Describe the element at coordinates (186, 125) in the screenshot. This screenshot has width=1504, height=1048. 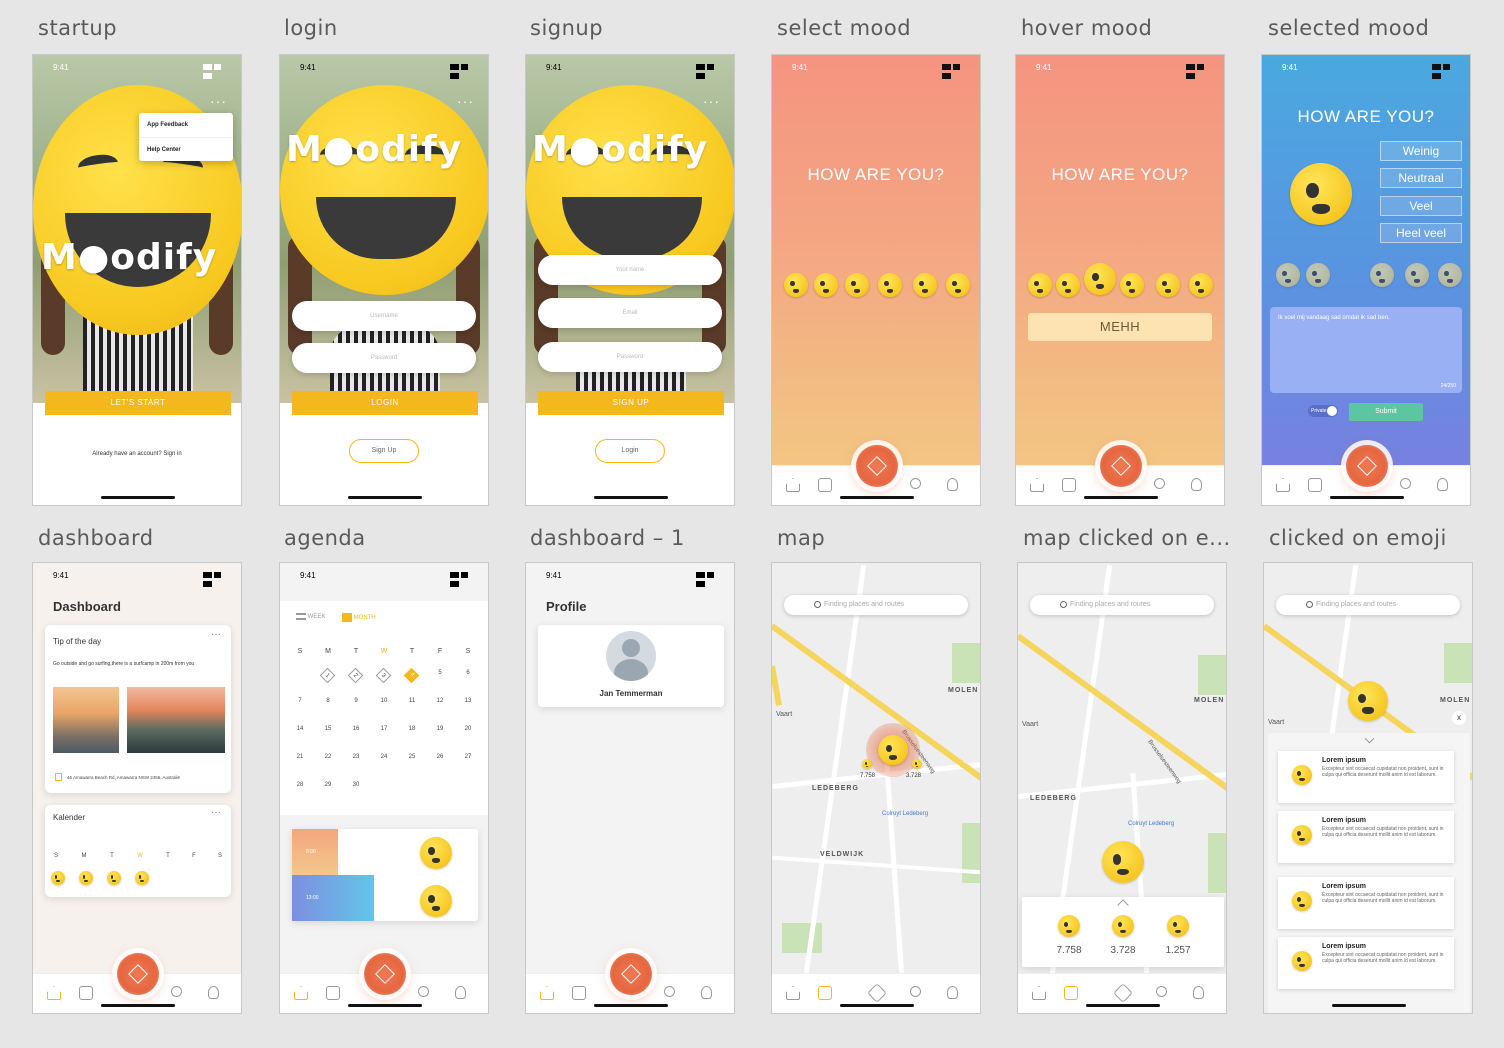
I see `menu-item-app-feedback: App Feedback` at that location.